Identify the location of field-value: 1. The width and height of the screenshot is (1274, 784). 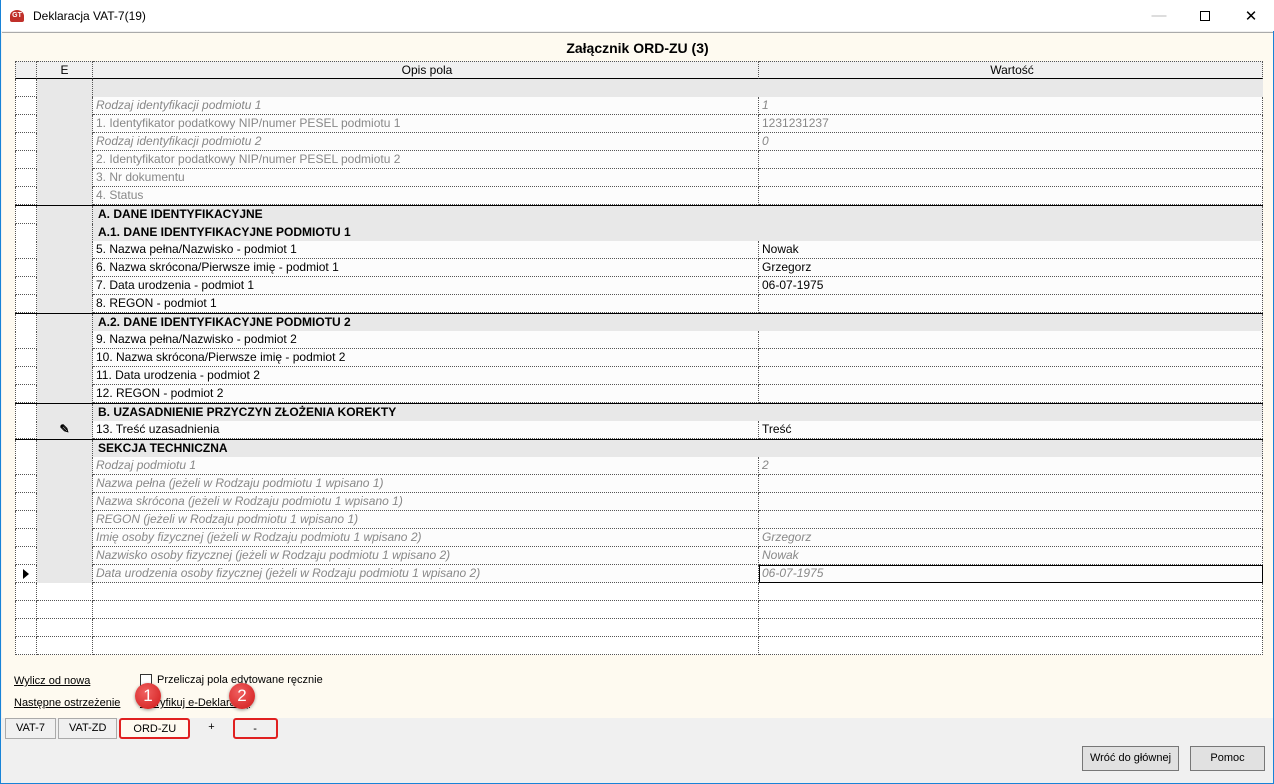
(1011, 106).